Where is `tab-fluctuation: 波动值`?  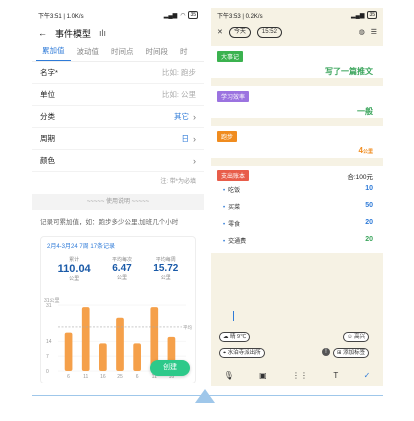 tab-fluctuation: 波动值 is located at coordinates (88, 53).